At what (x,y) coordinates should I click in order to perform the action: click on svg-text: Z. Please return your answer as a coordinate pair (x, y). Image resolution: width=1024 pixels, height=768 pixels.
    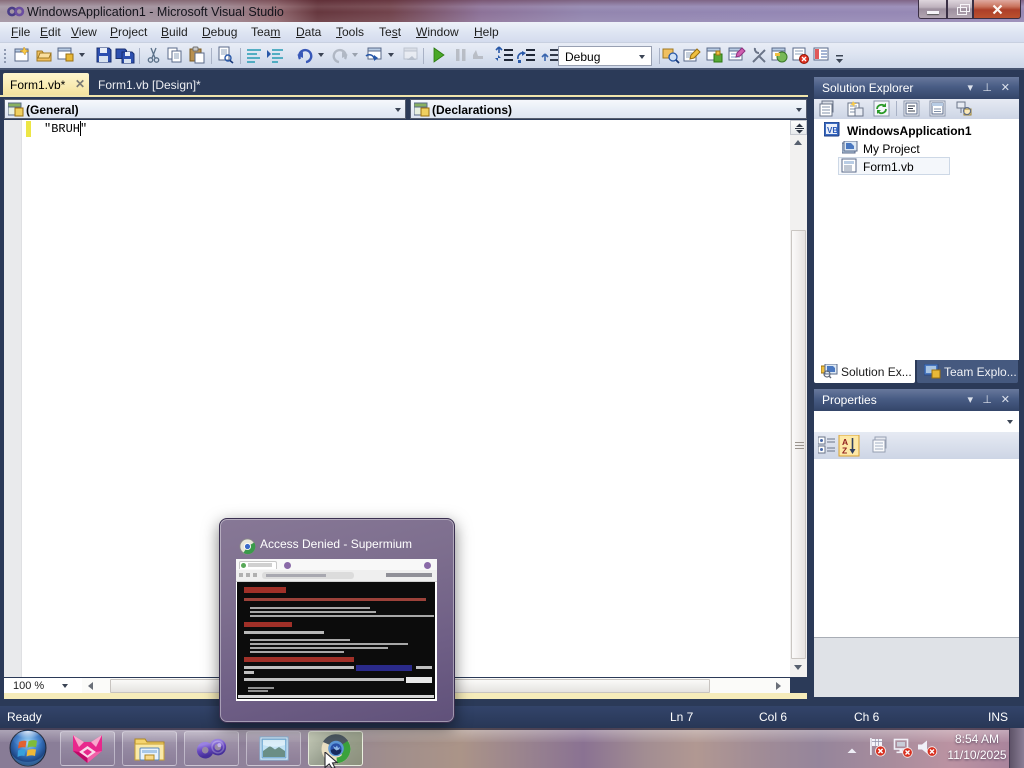
    Looking at the image, I should click on (844, 451).